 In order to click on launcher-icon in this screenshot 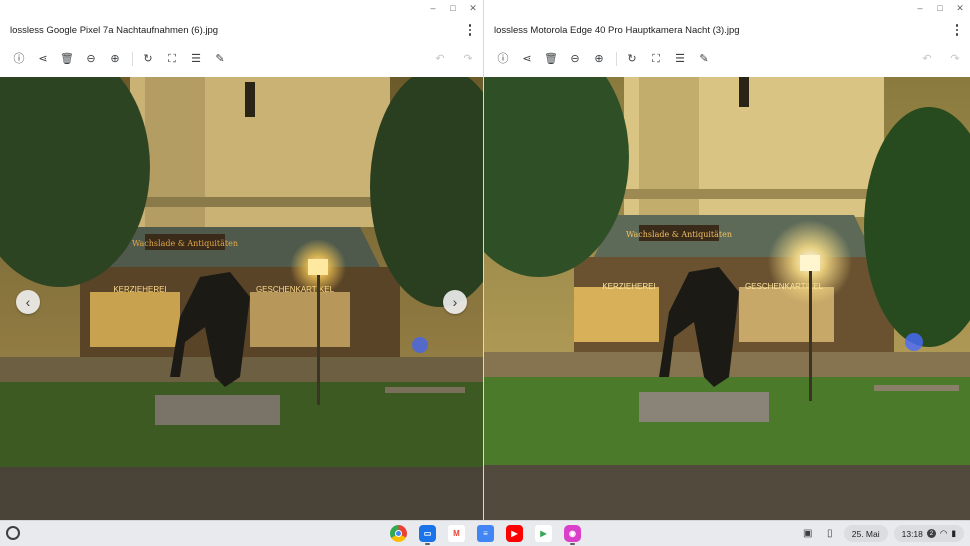, I will do `click(13, 533)`.